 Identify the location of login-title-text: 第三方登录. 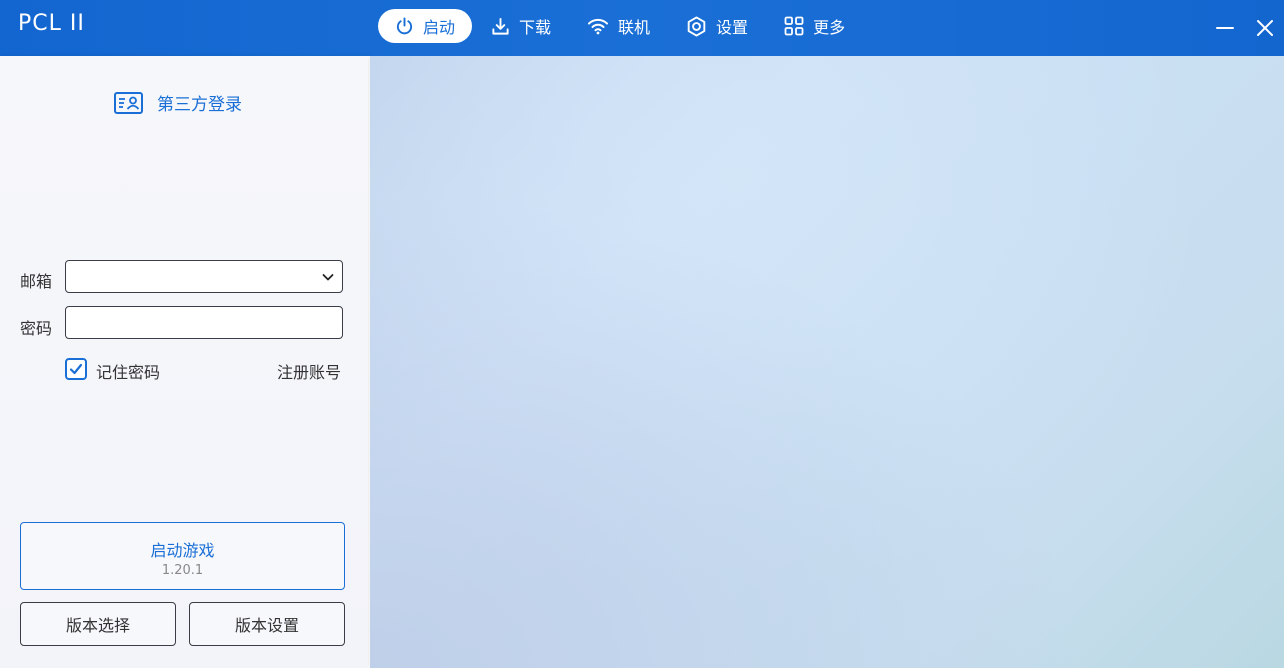
(199, 105).